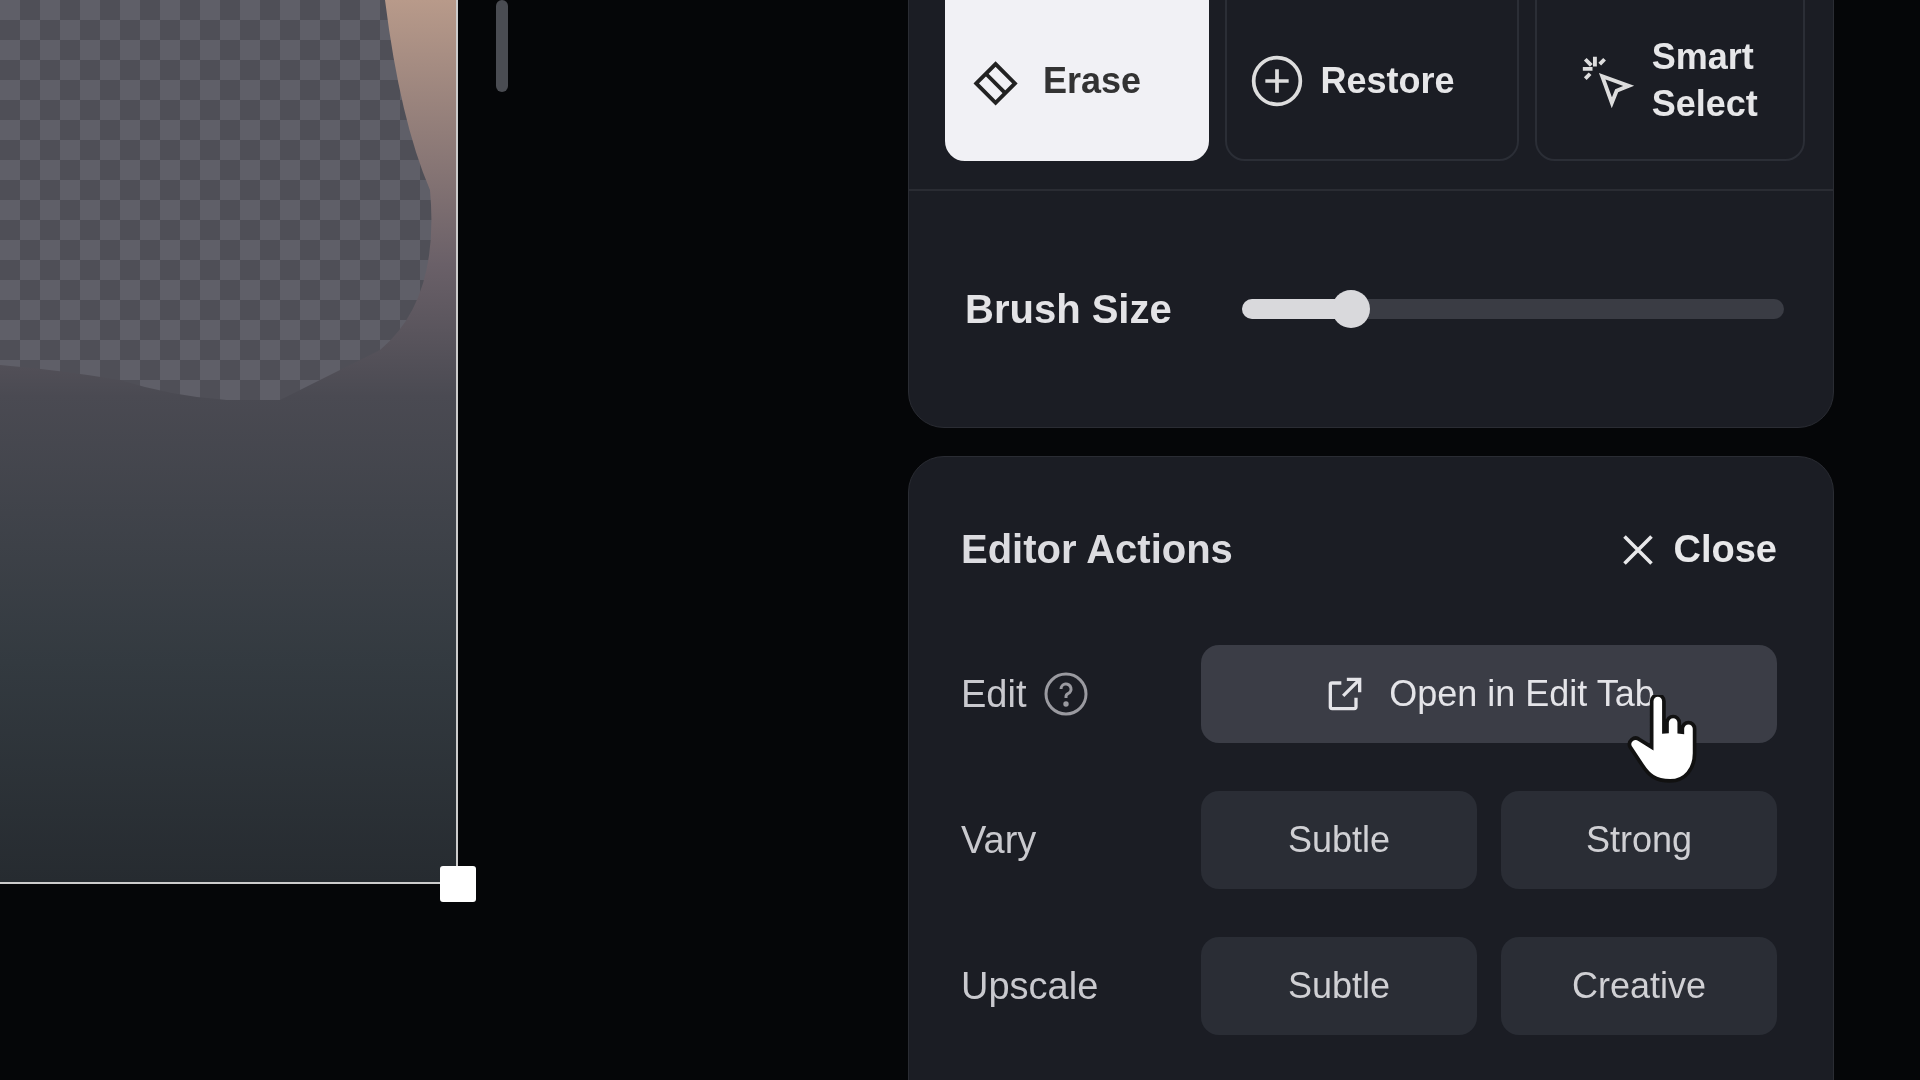 Image resolution: width=1920 pixels, height=1080 pixels. Describe the element at coordinates (1097, 549) in the screenshot. I see `panel-title: Editor Actions` at that location.